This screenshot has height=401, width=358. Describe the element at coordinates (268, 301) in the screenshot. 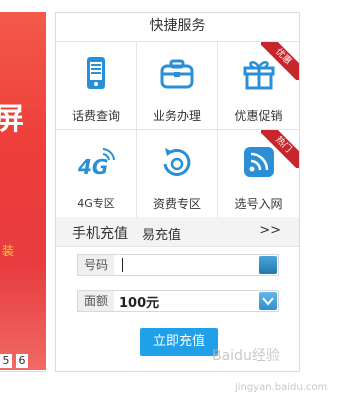

I see `chevron-down-icon` at that location.